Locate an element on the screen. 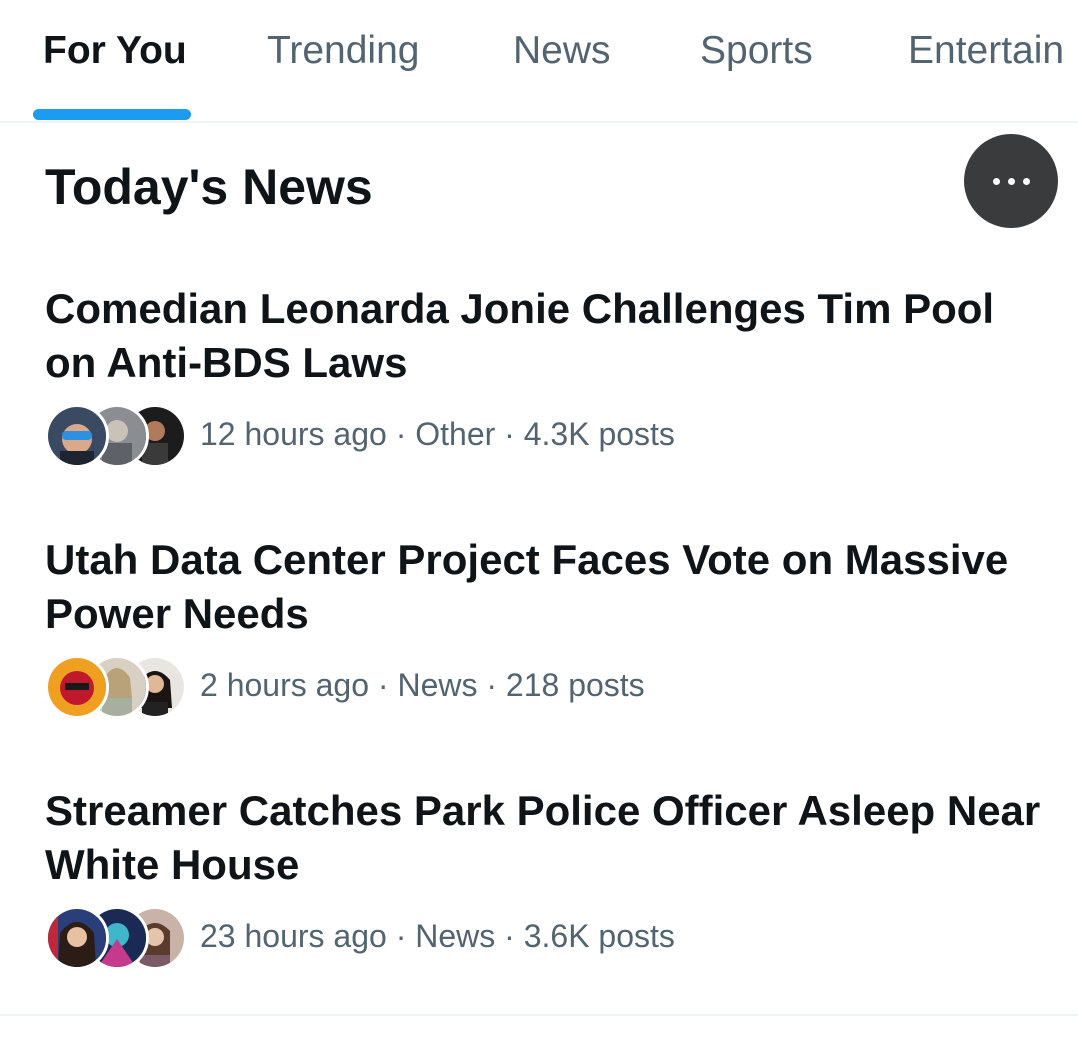 This screenshot has height=1049, width=1078. more-horizontal-icon is located at coordinates (996, 181).